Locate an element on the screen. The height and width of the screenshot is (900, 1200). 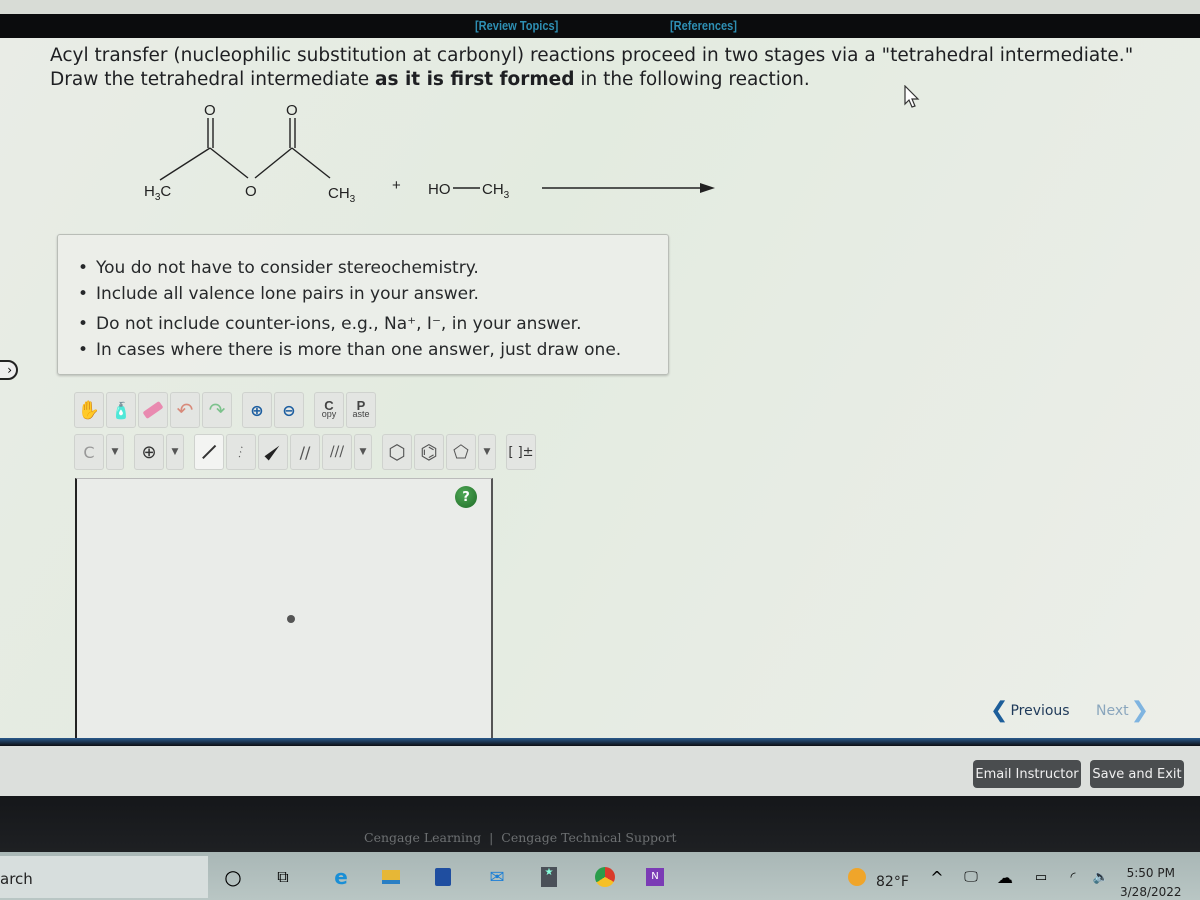
element-carbon-button: C is located at coordinates (89, 452).